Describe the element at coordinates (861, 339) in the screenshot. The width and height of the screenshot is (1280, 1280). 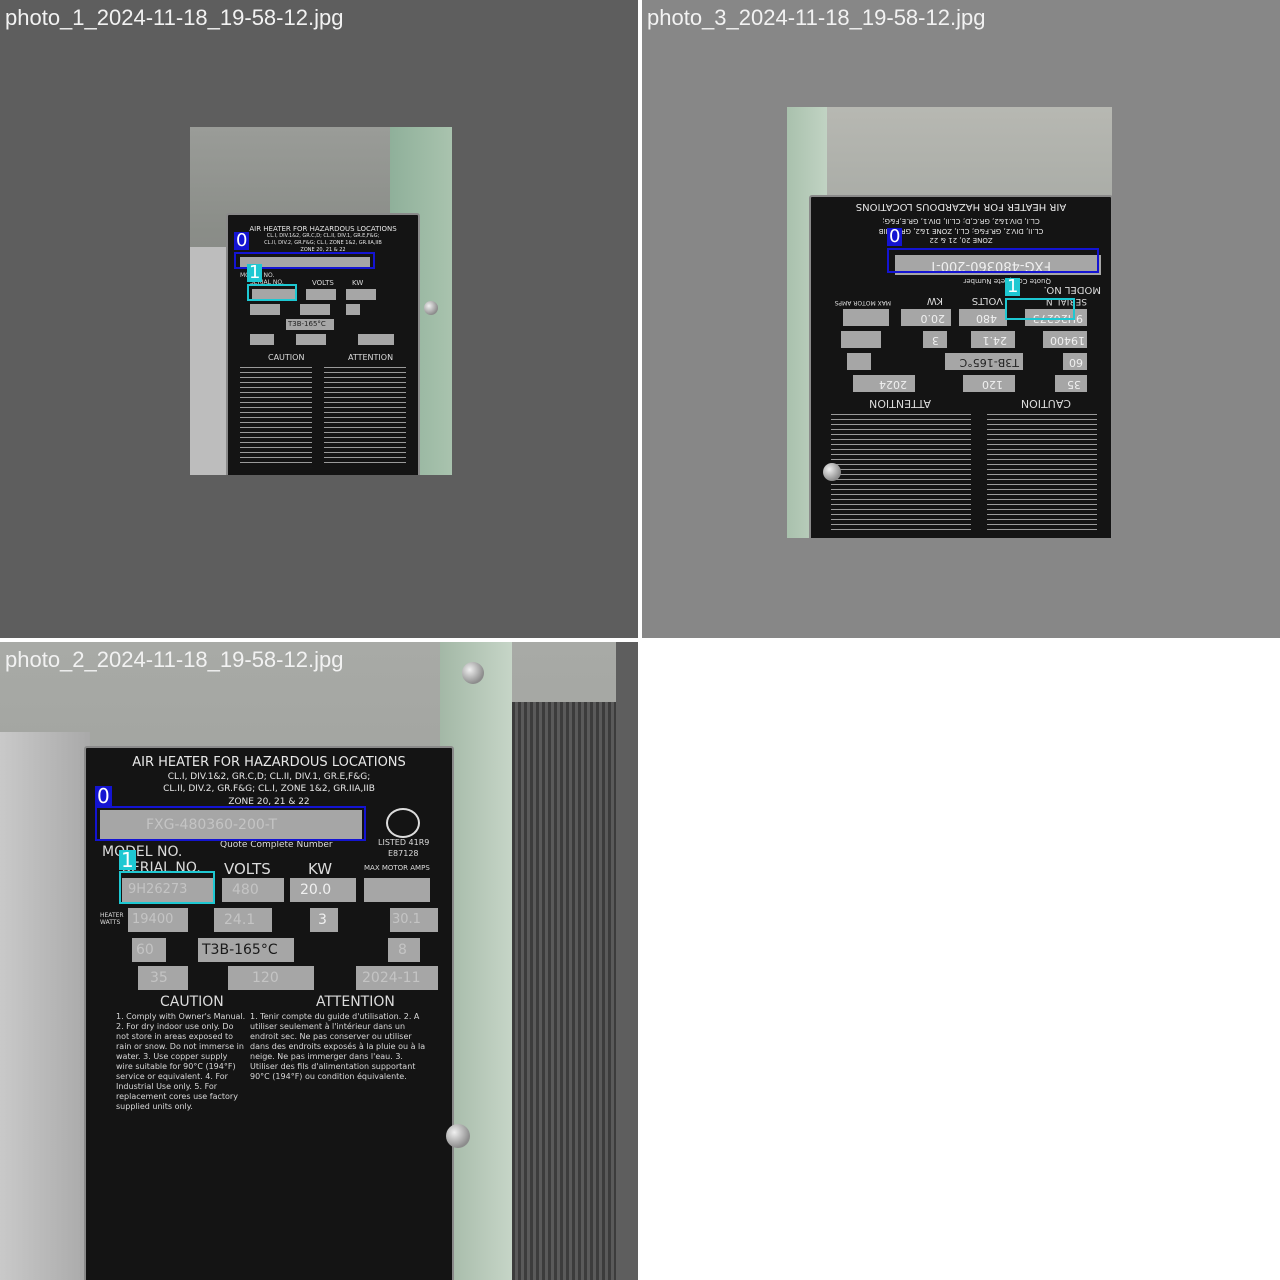
I see `min-circuit-field` at that location.